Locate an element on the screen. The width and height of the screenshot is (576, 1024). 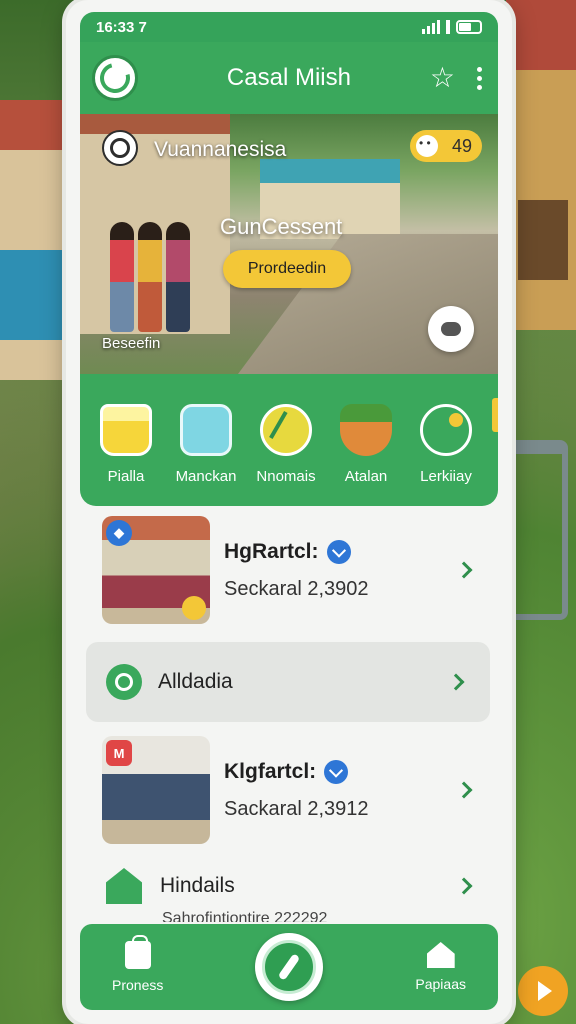
app-bar: Casal Miish ☆ is located at coordinates (289, 78).